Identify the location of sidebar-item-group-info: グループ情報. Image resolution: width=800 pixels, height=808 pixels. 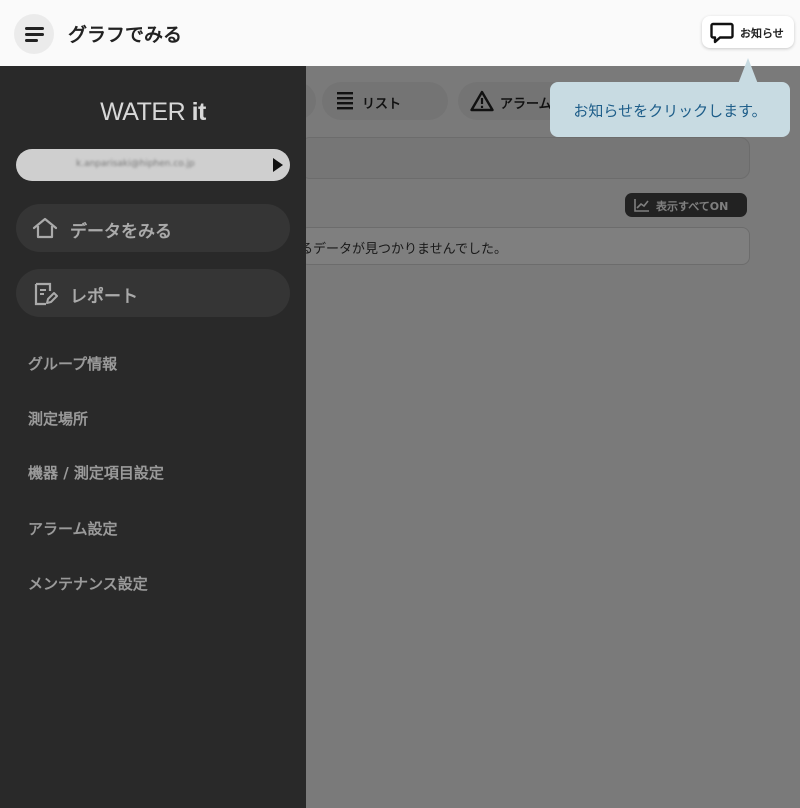
(72, 363).